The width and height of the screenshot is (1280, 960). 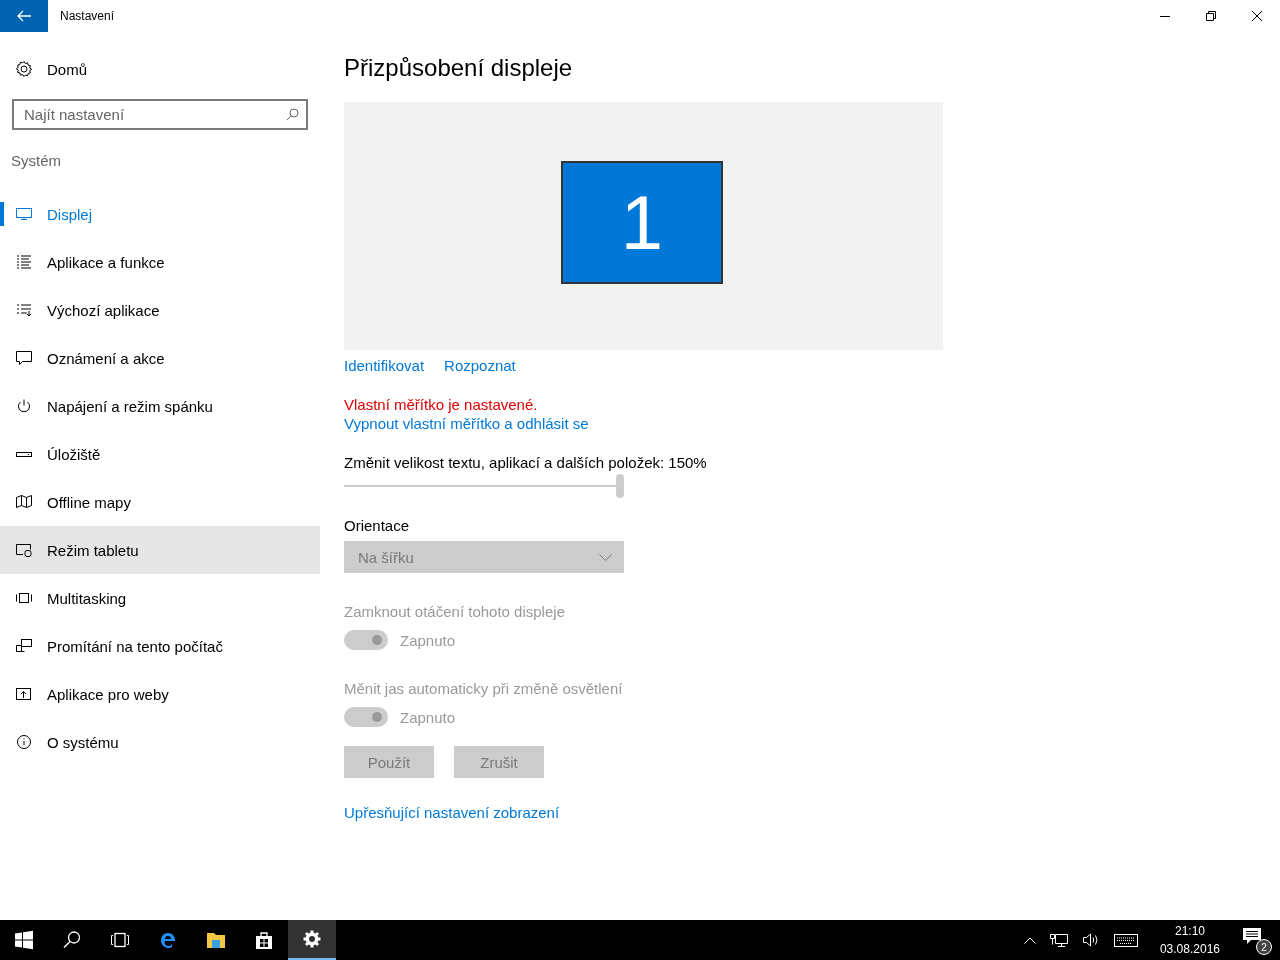 I want to click on nav-item: Režim tabletu, so click(x=160, y=550).